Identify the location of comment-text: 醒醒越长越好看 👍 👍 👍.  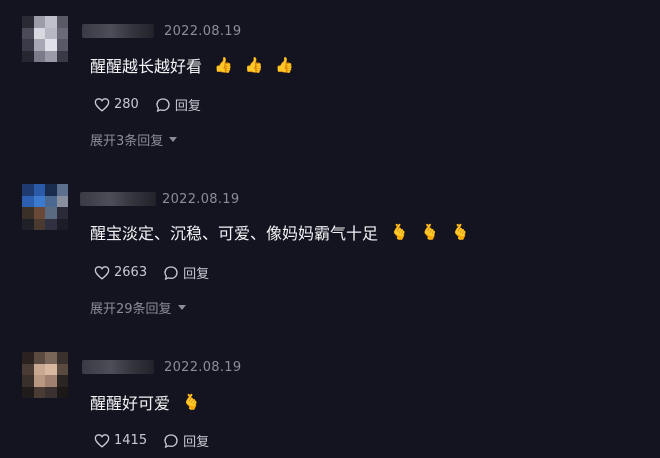
(192, 65).